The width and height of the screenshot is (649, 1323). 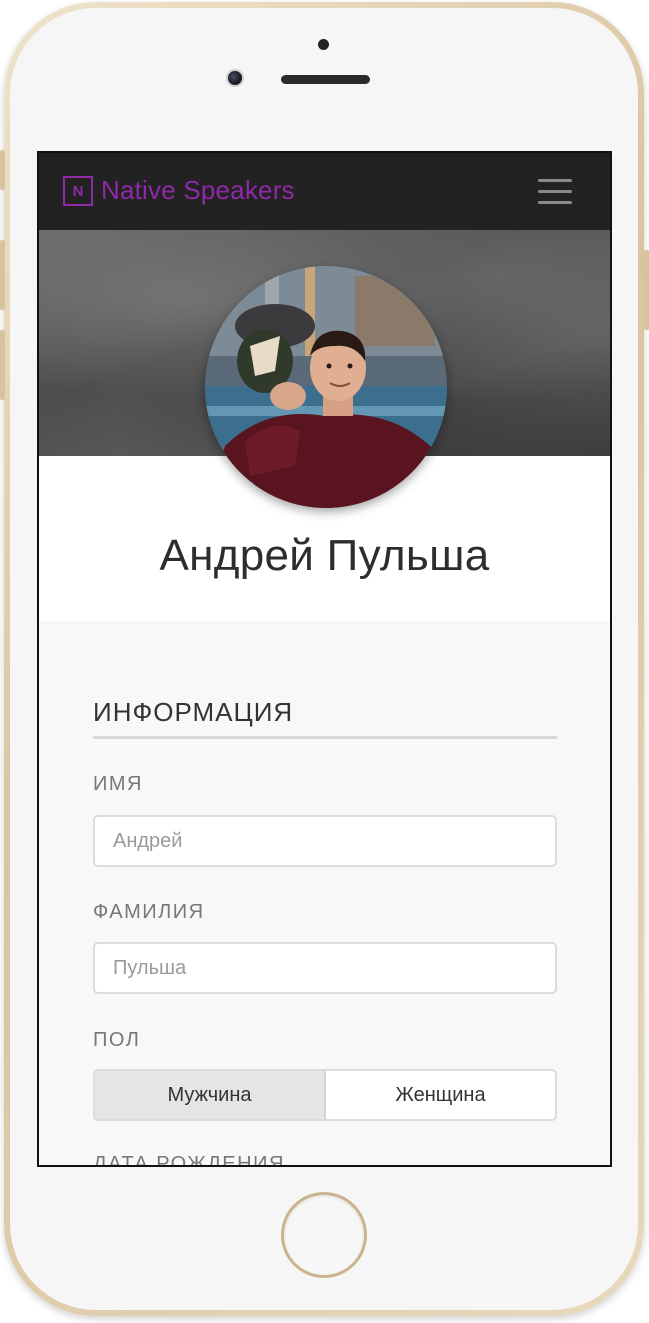 What do you see at coordinates (118, 784) in the screenshot?
I see `first-name-label: ИМЯ` at bounding box center [118, 784].